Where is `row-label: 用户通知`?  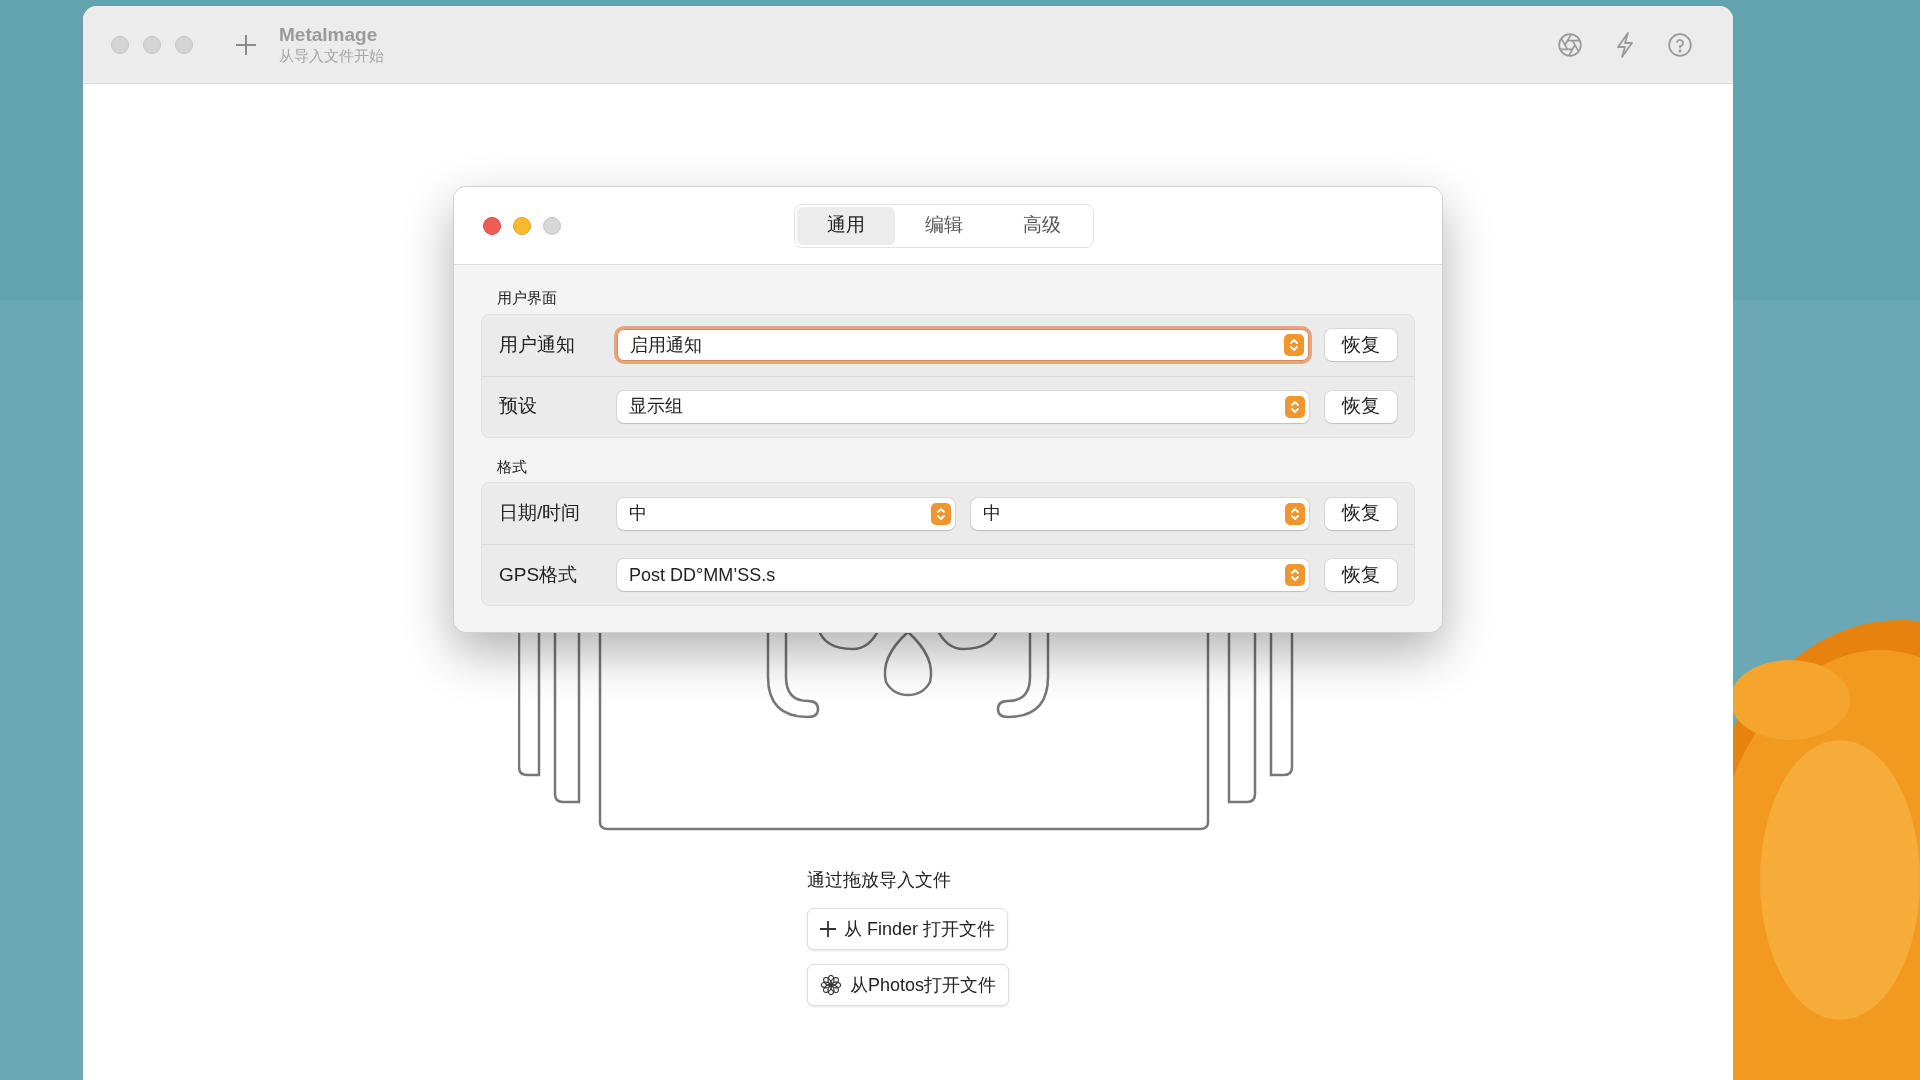 row-label: 用户通知 is located at coordinates (537, 344).